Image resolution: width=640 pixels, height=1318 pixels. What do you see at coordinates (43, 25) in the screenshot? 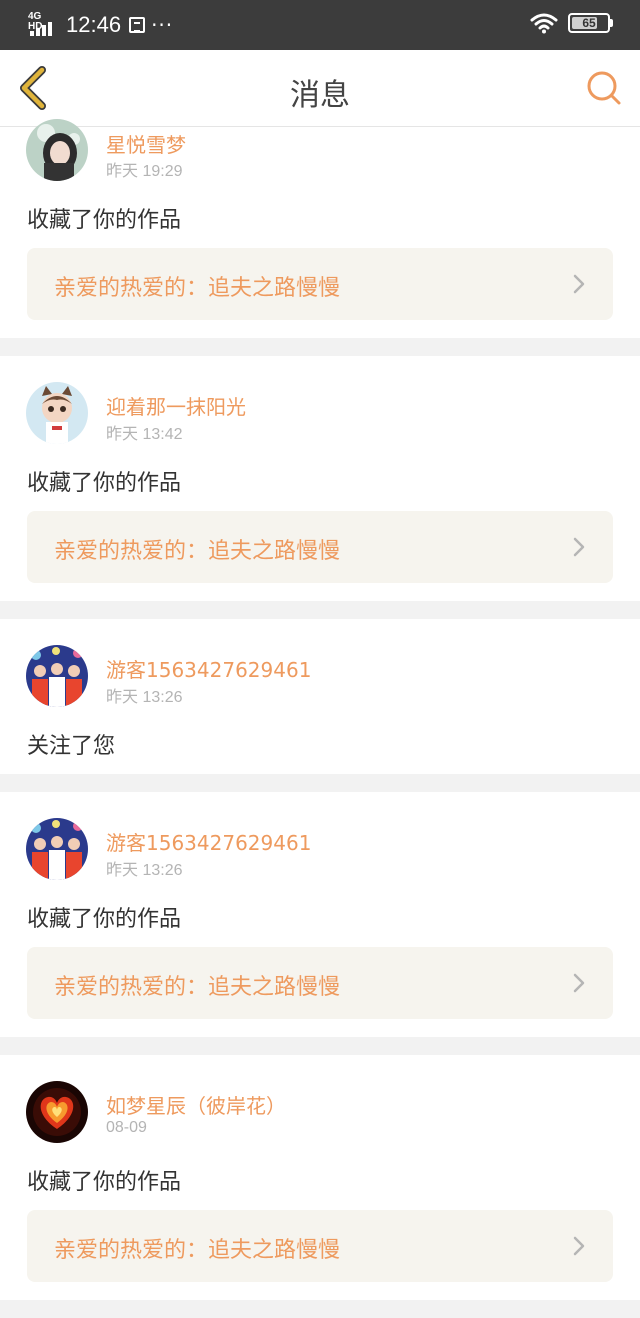
I see `signal-icon: 4G HD` at bounding box center [43, 25].